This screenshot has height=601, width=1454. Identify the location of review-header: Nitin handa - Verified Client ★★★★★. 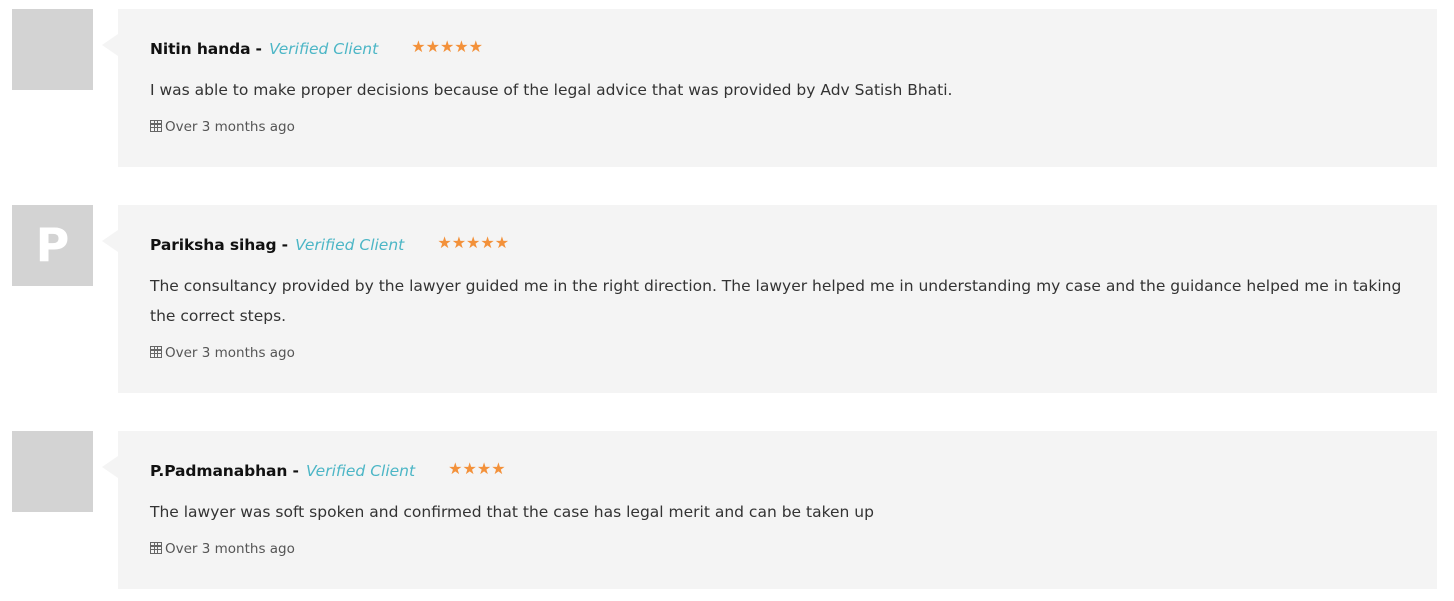
(316, 49).